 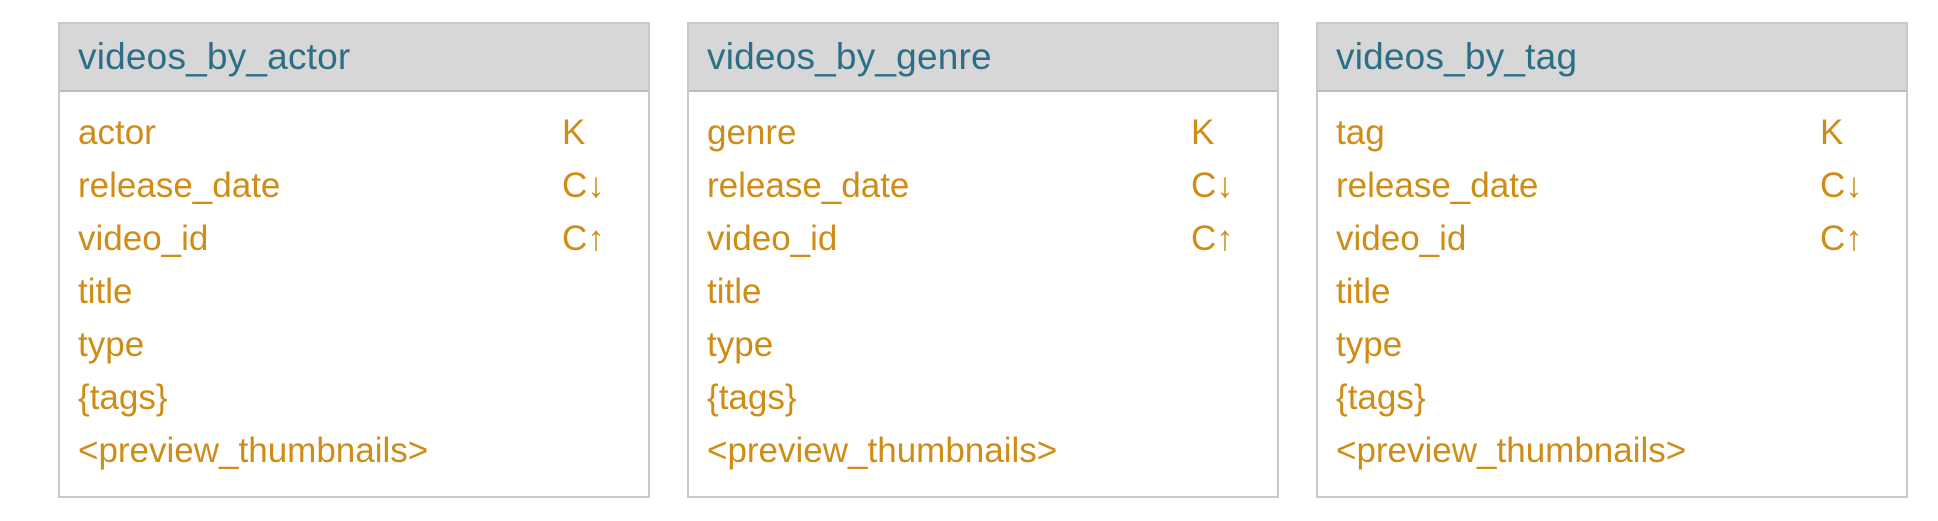 I want to click on column-name: actor, so click(x=117, y=132).